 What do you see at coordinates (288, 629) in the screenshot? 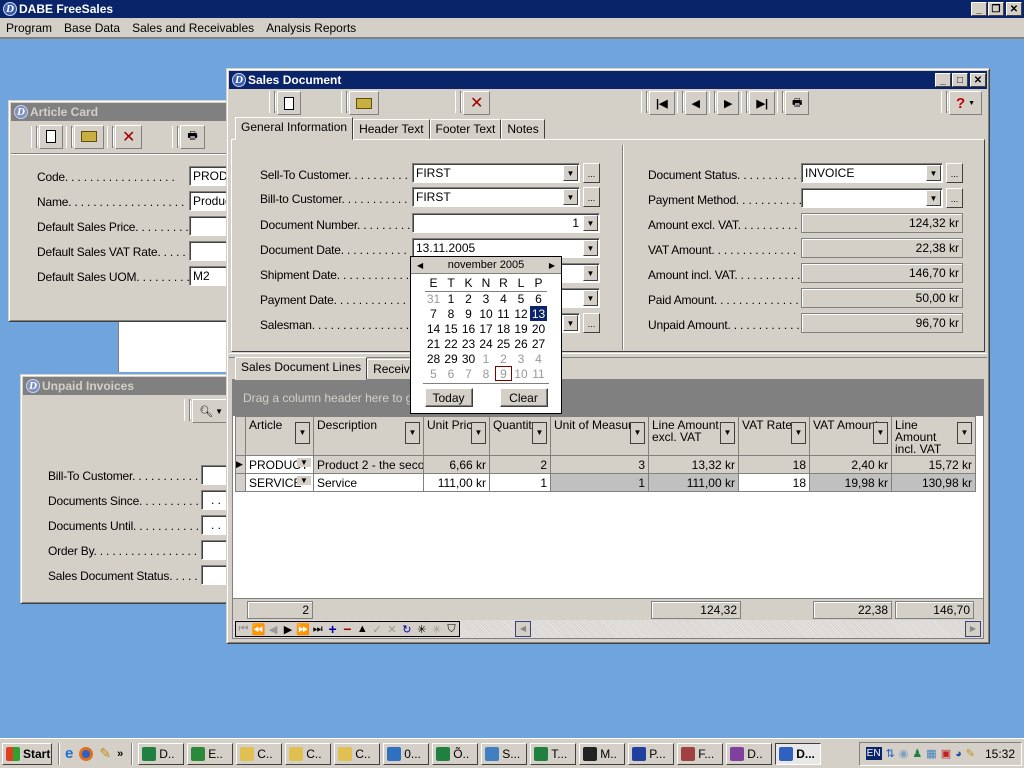
I see `nav-next-icon: ▶` at bounding box center [288, 629].